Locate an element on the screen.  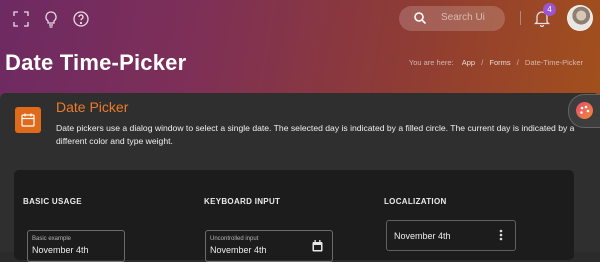
more-options-icon is located at coordinates (501, 235).